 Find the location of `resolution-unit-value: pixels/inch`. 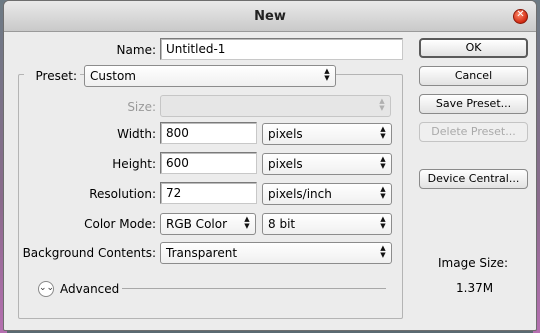

resolution-unit-value: pixels/inch is located at coordinates (300, 194).